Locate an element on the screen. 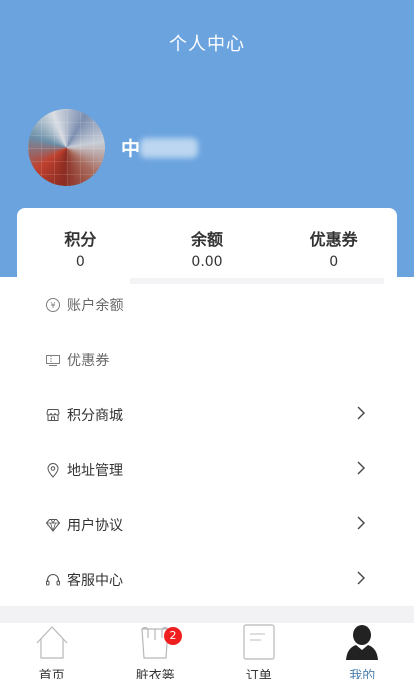 Image resolution: width=414 pixels, height=679 pixels. tab-label: 脏衣篓 is located at coordinates (155, 674).